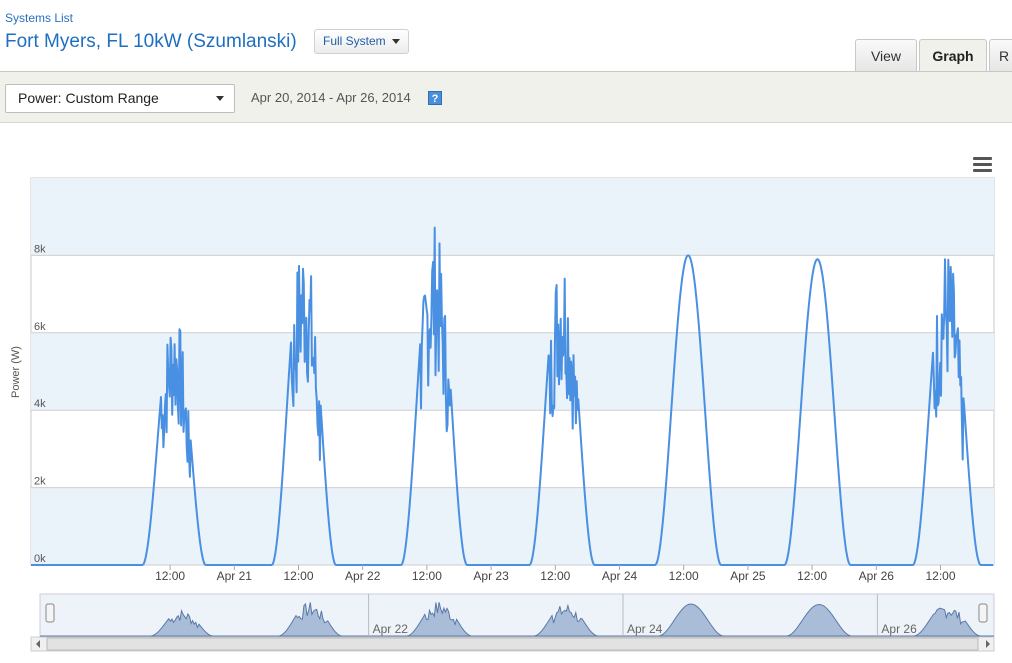 The height and width of the screenshot is (663, 1012). I want to click on date-range: Apr 20, 2014 - Apr 26, 2014, so click(331, 97).